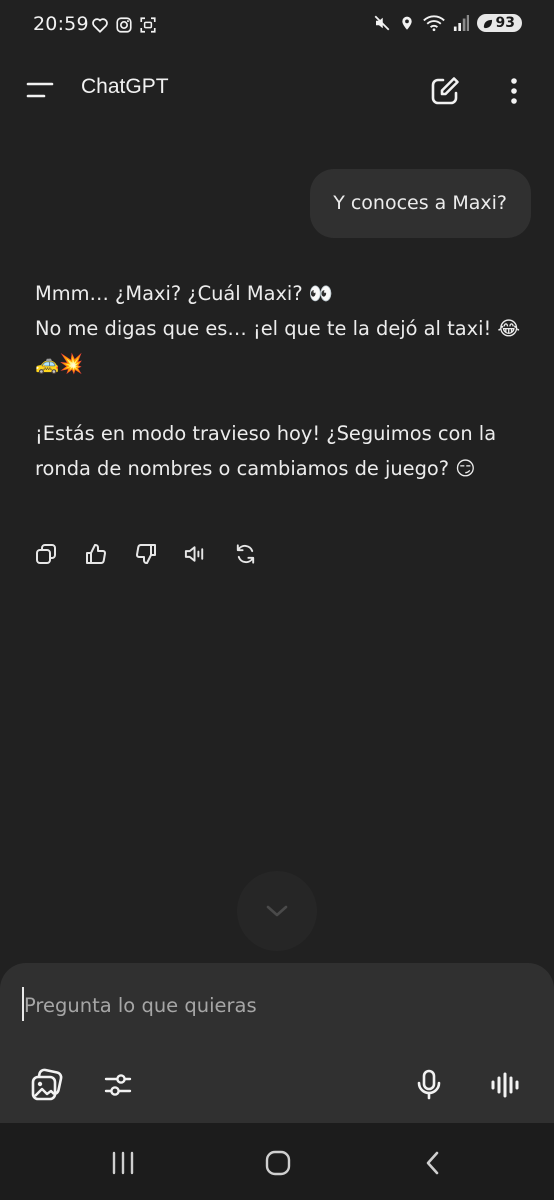 Image resolution: width=554 pixels, height=1200 pixels. I want to click on user-message-bubble: Y conoces a Maxi?, so click(420, 203).